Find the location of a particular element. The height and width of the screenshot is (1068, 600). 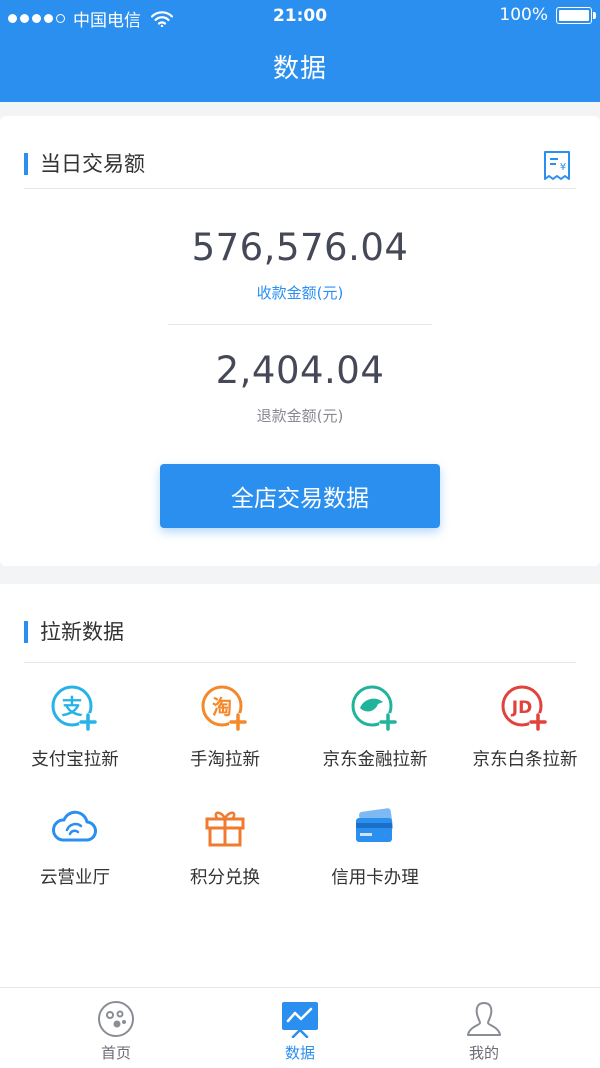

gift-points-icon is located at coordinates (225, 829).